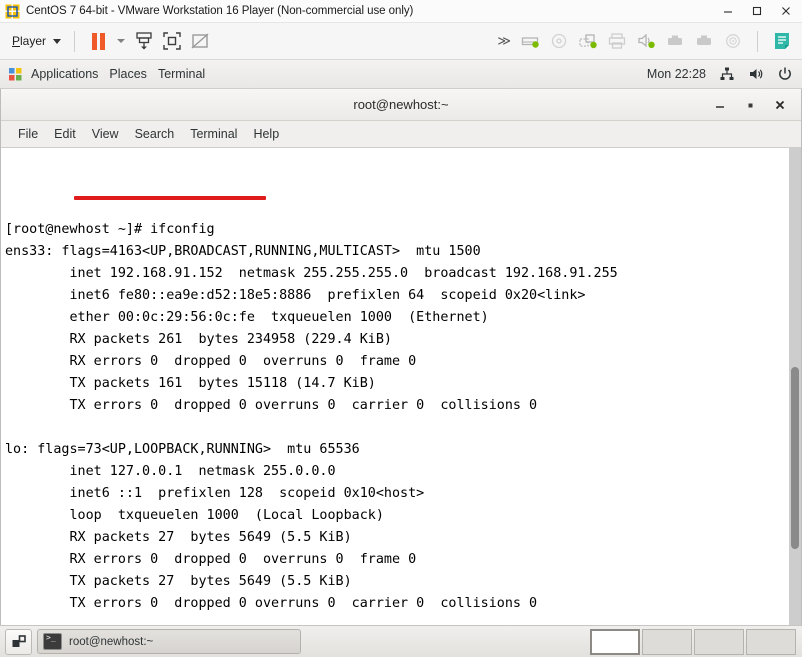  What do you see at coordinates (198, 339) in the screenshot?
I see `terminal-line: RX packets 261 bytes 234958 (229.4 KiB)` at bounding box center [198, 339].